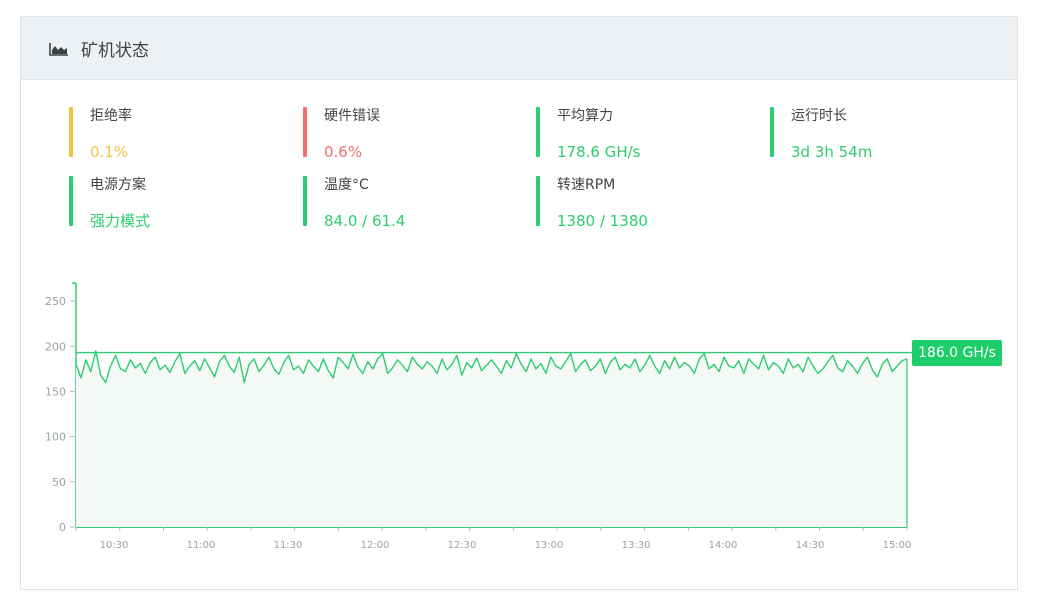  Describe the element at coordinates (55, 437) in the screenshot. I see `y-tick-label: 100` at that location.